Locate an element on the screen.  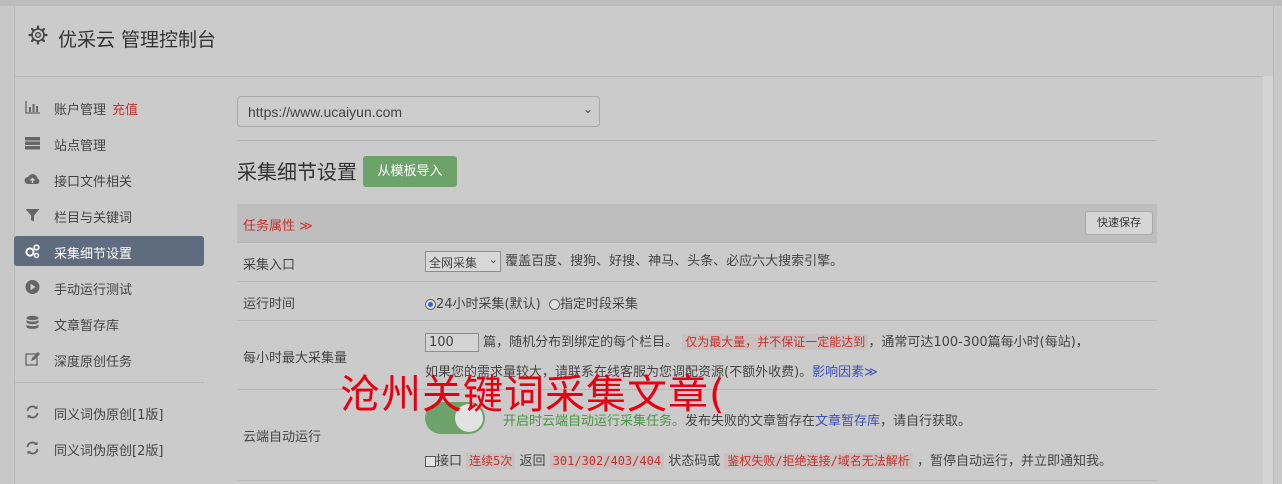
entry-select: 全网采集 ⌄ is located at coordinates (463, 261).